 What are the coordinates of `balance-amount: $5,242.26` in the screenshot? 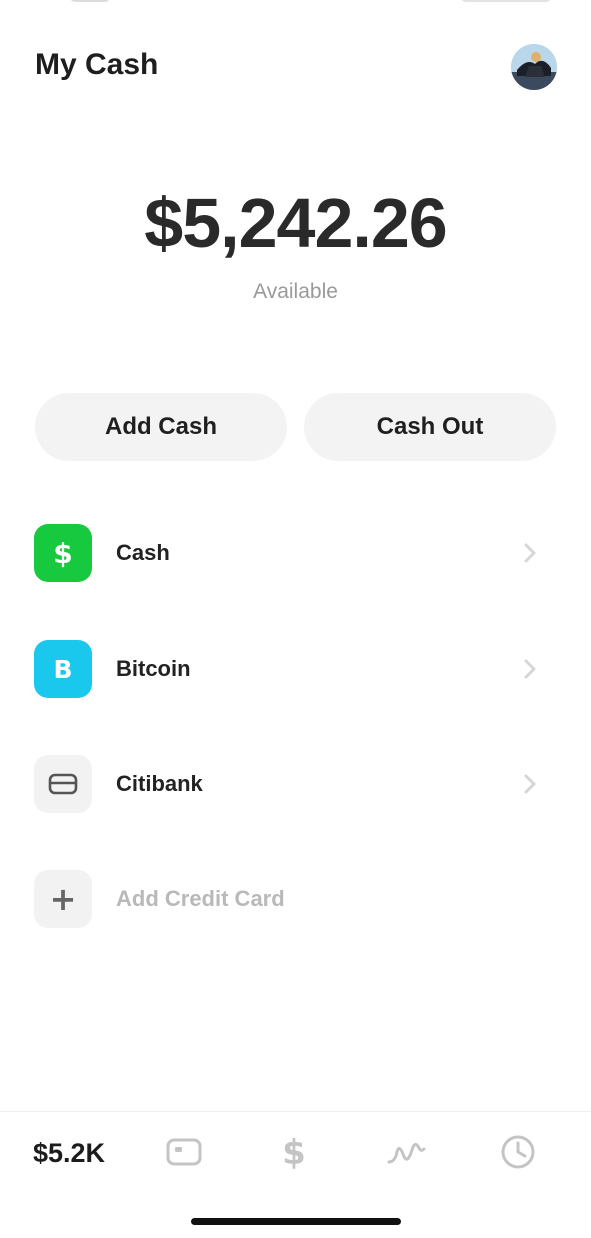 It's located at (295, 223).